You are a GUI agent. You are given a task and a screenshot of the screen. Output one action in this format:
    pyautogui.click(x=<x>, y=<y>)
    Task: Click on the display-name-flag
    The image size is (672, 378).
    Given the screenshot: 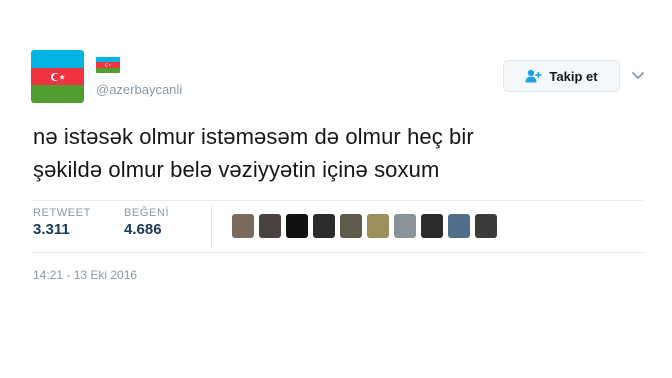 What is the action you would take?
    pyautogui.click(x=108, y=65)
    